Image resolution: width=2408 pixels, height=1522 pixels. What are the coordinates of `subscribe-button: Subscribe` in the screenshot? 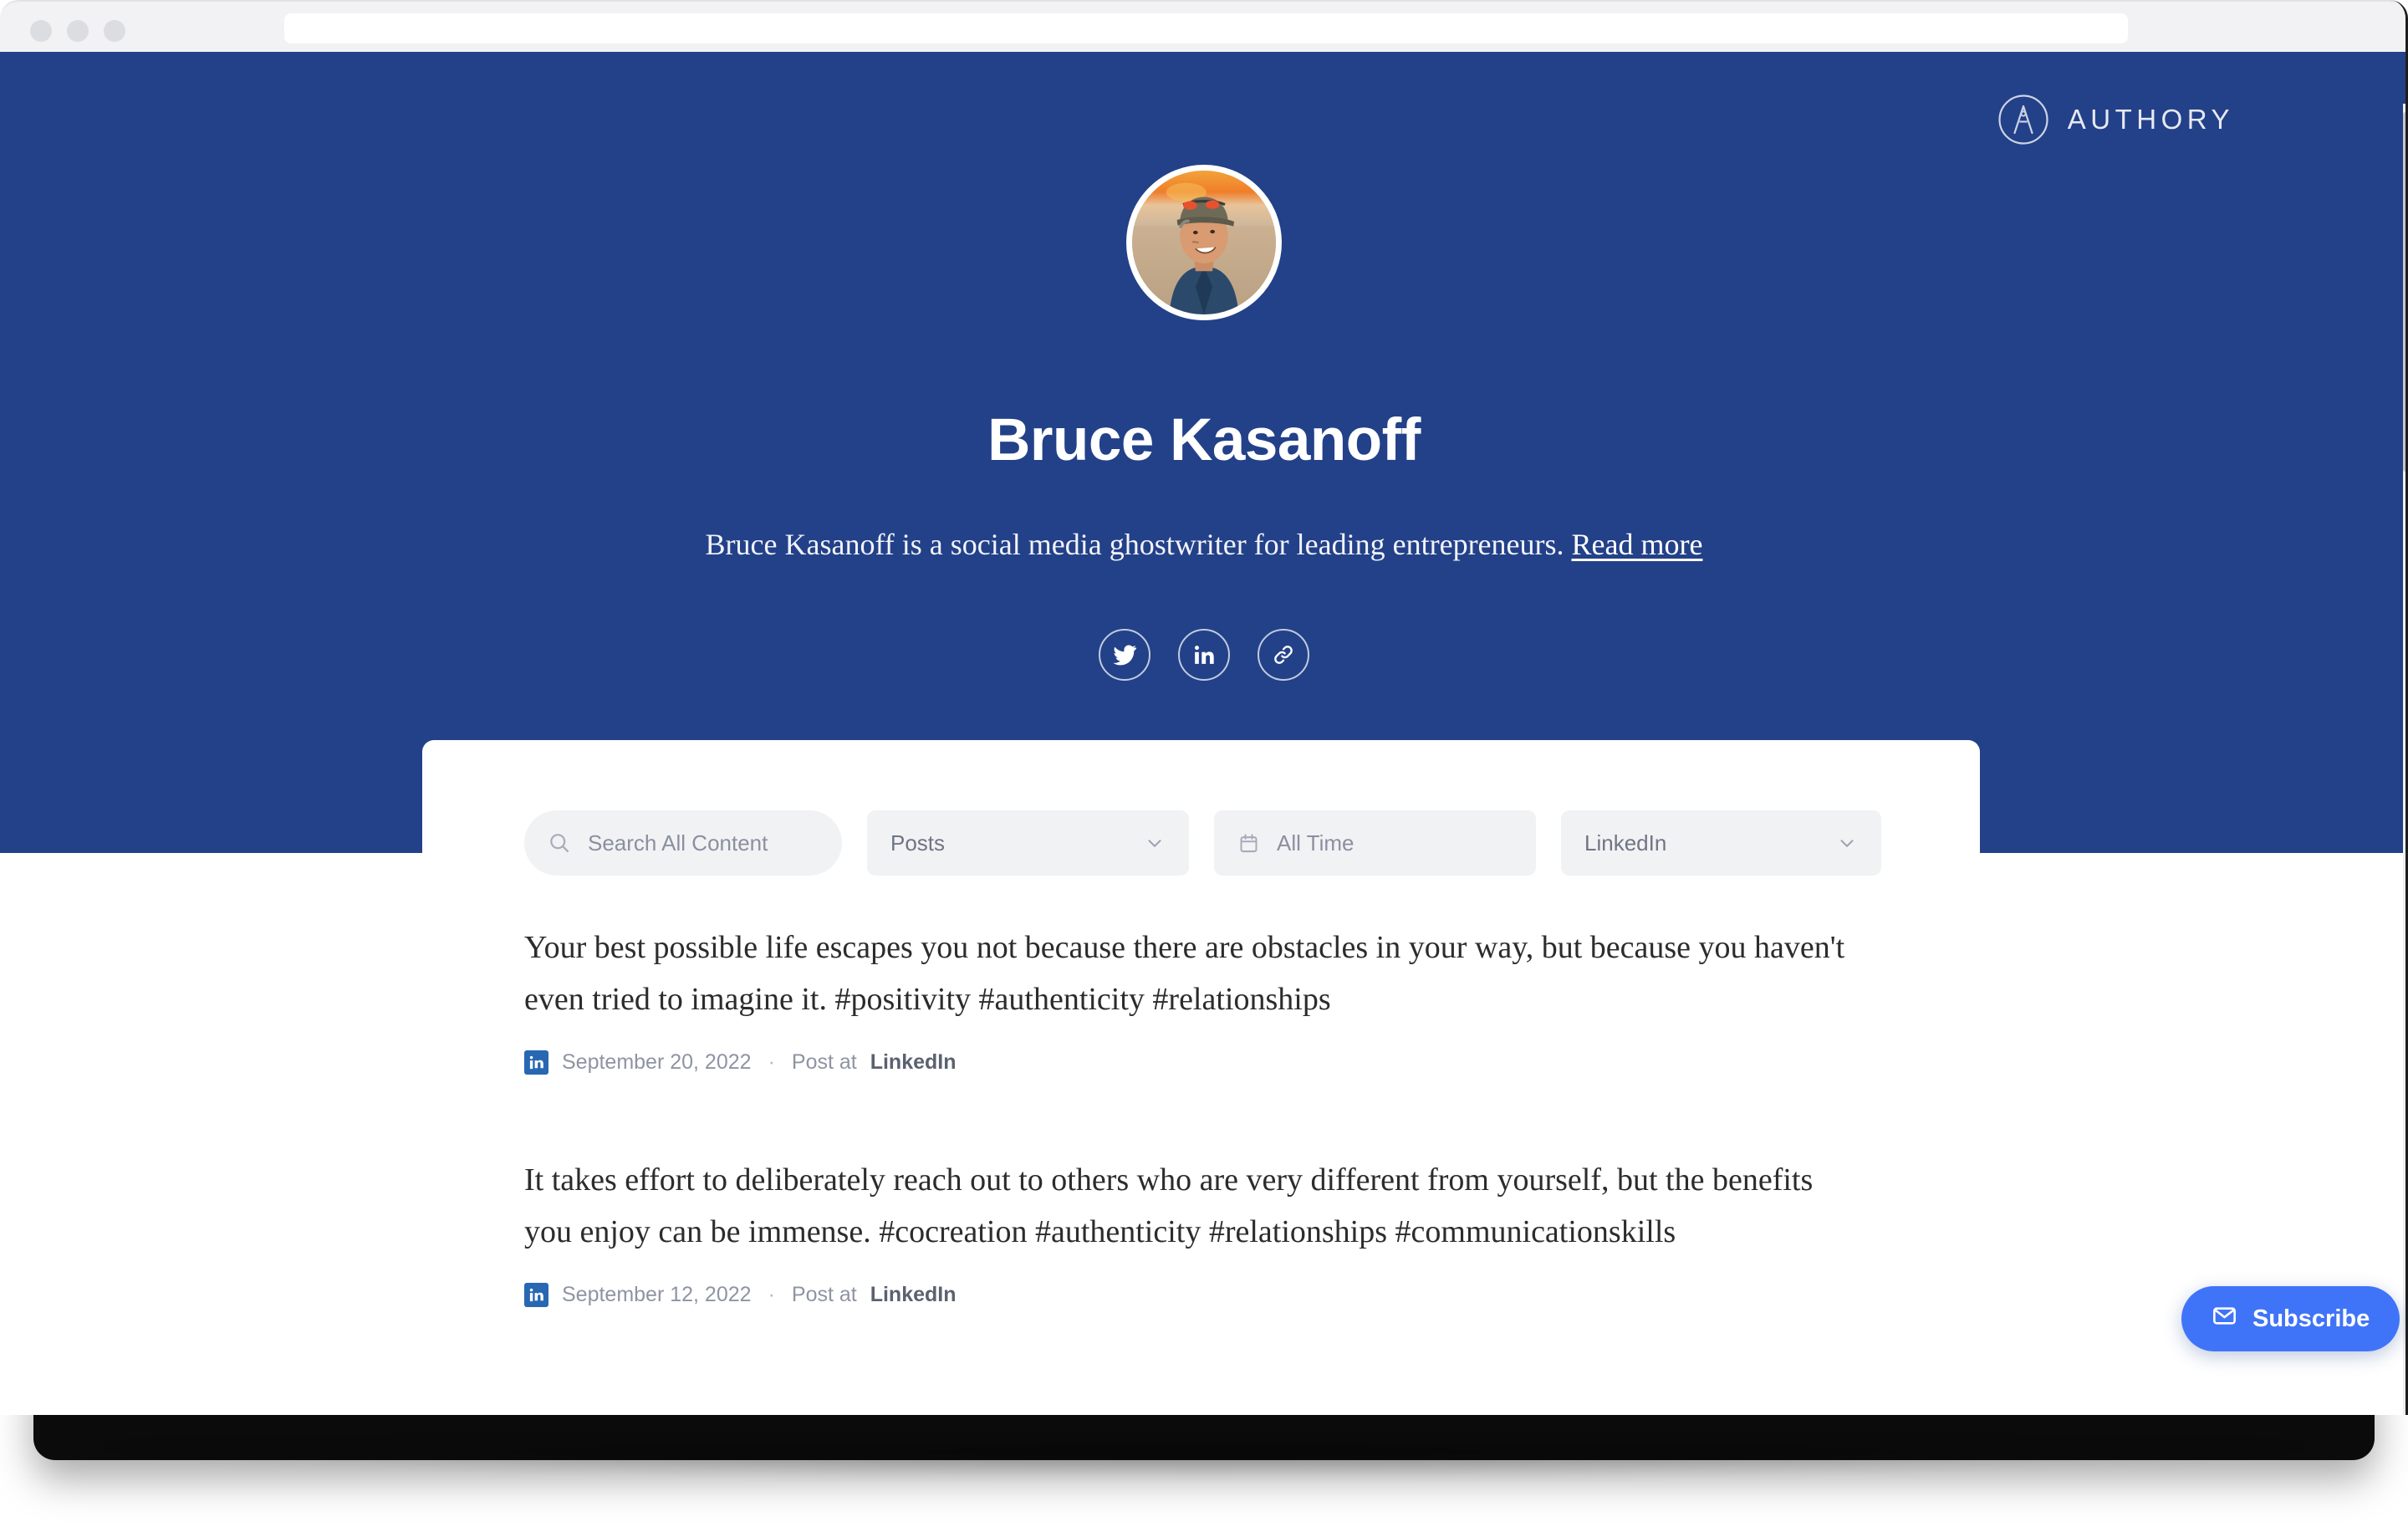 It's located at (2290, 1318).